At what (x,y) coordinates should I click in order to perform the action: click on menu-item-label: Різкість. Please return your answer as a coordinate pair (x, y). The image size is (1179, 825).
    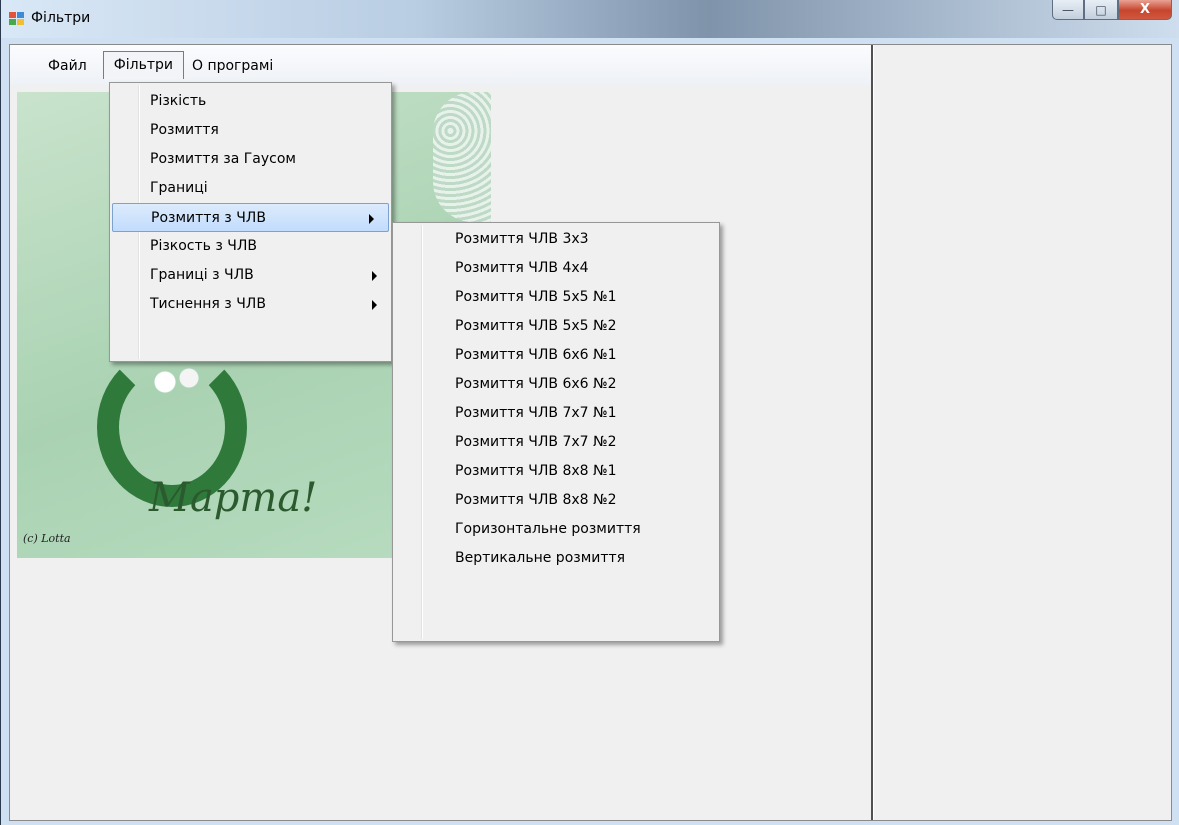
    Looking at the image, I should click on (178, 101).